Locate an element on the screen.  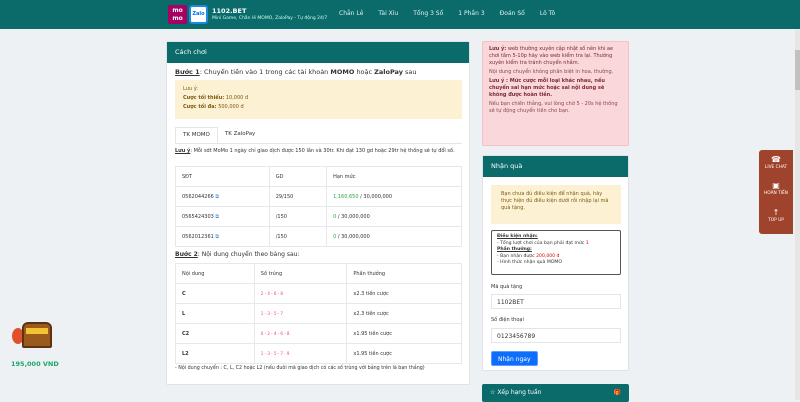
treasure-chest-icon is located at coordinates (33, 335).